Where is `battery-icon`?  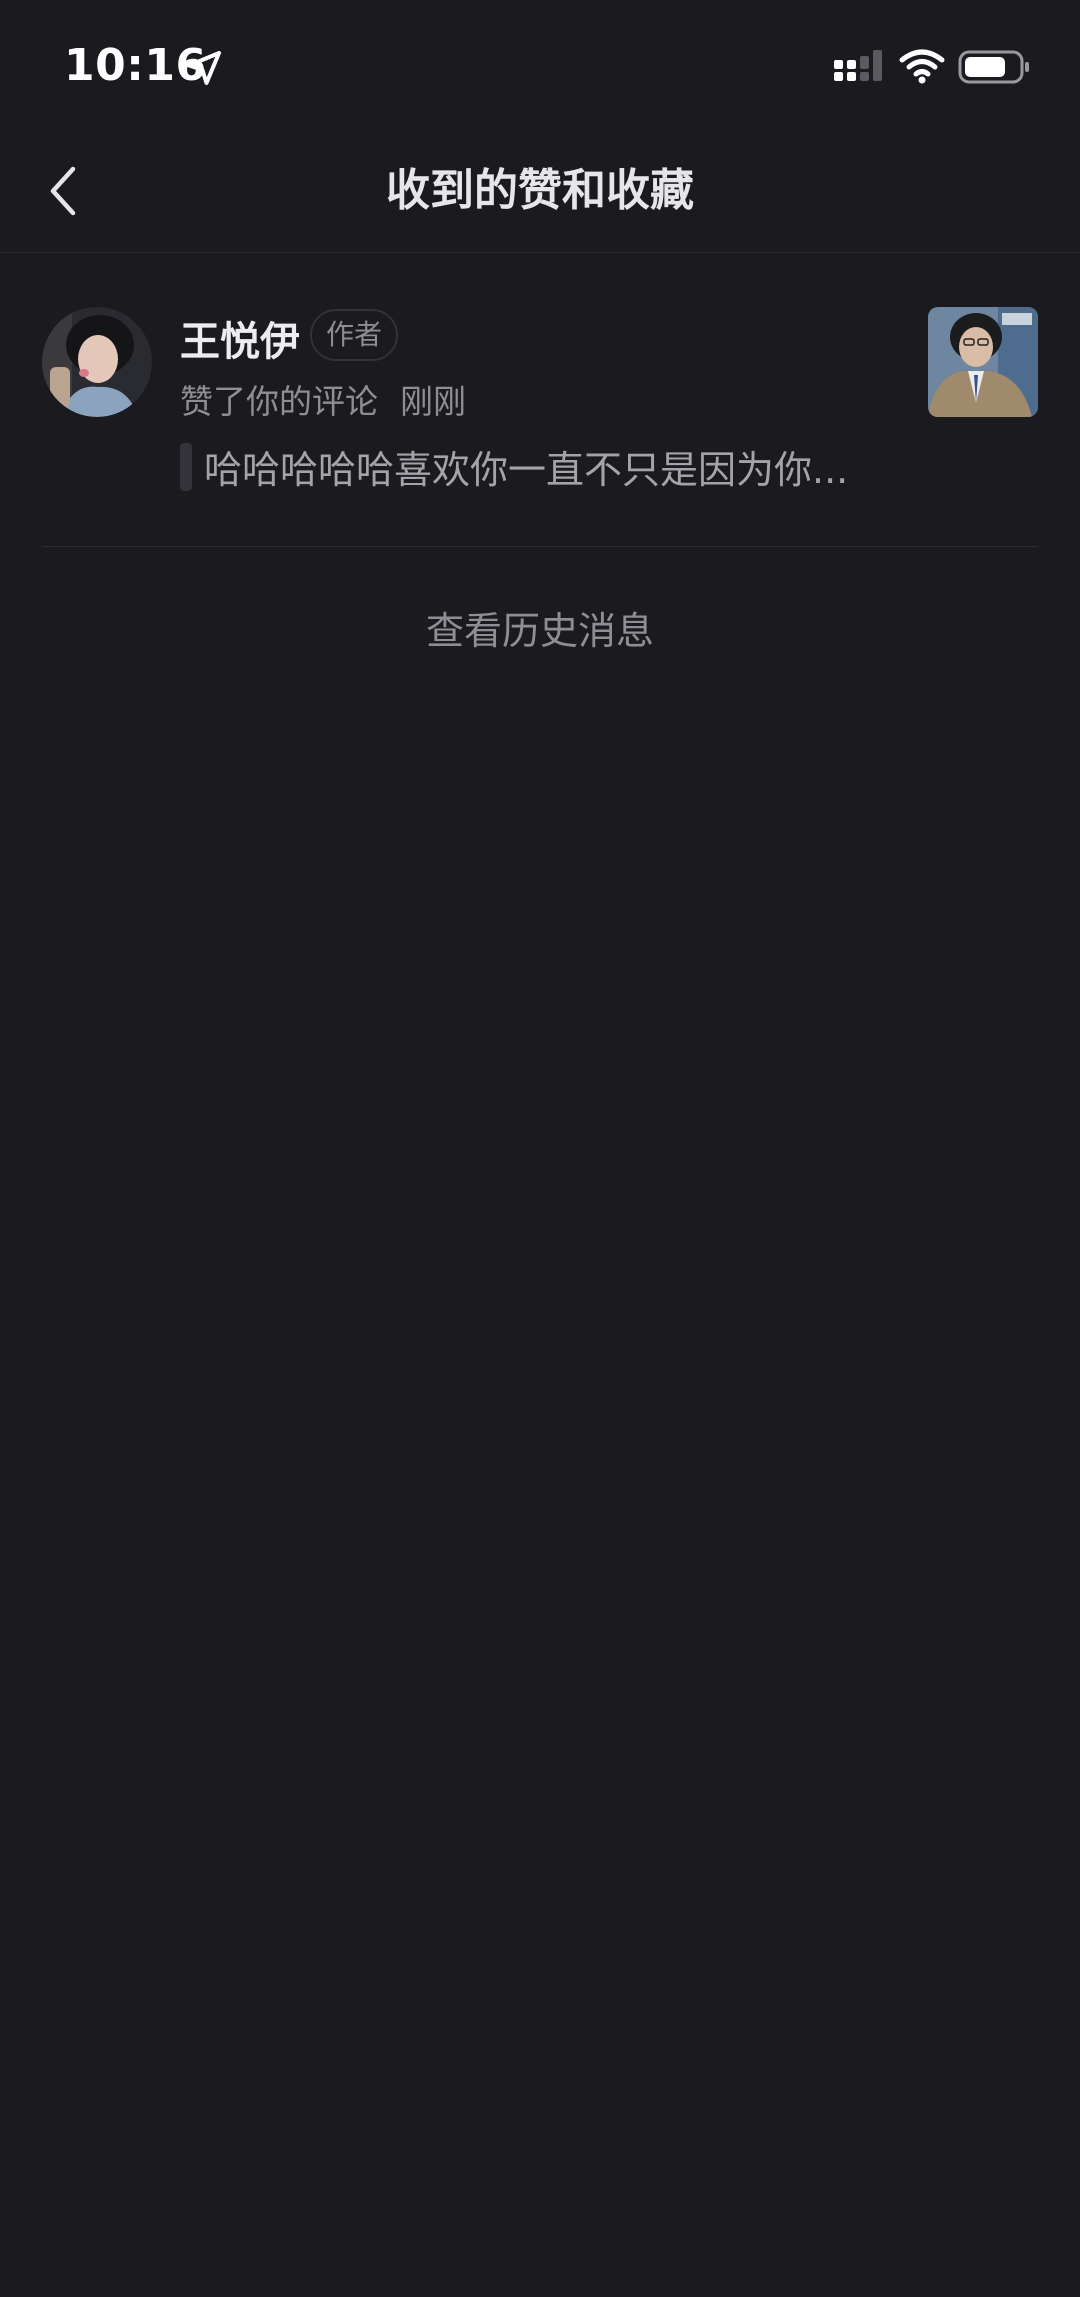
battery-icon is located at coordinates (993, 67).